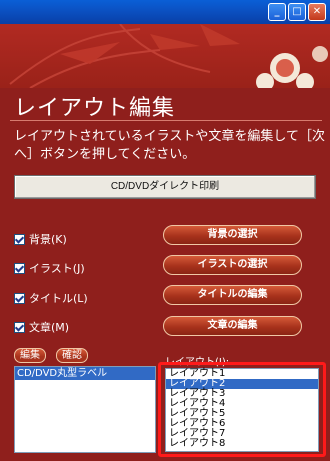 The width and height of the screenshot is (330, 461). I want to click on select-background-button: 背景の選択, so click(232, 235).